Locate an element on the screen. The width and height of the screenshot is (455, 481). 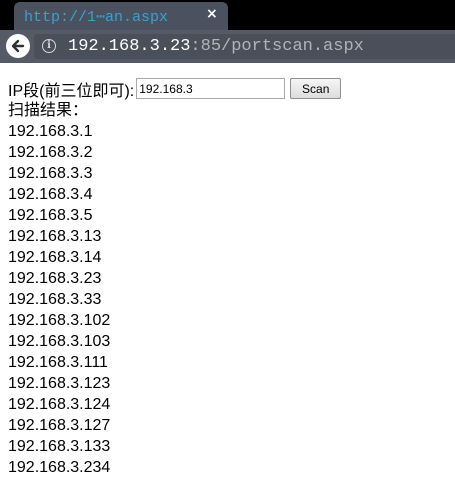
url-path: :85/portscan.aspx is located at coordinates (277, 46).